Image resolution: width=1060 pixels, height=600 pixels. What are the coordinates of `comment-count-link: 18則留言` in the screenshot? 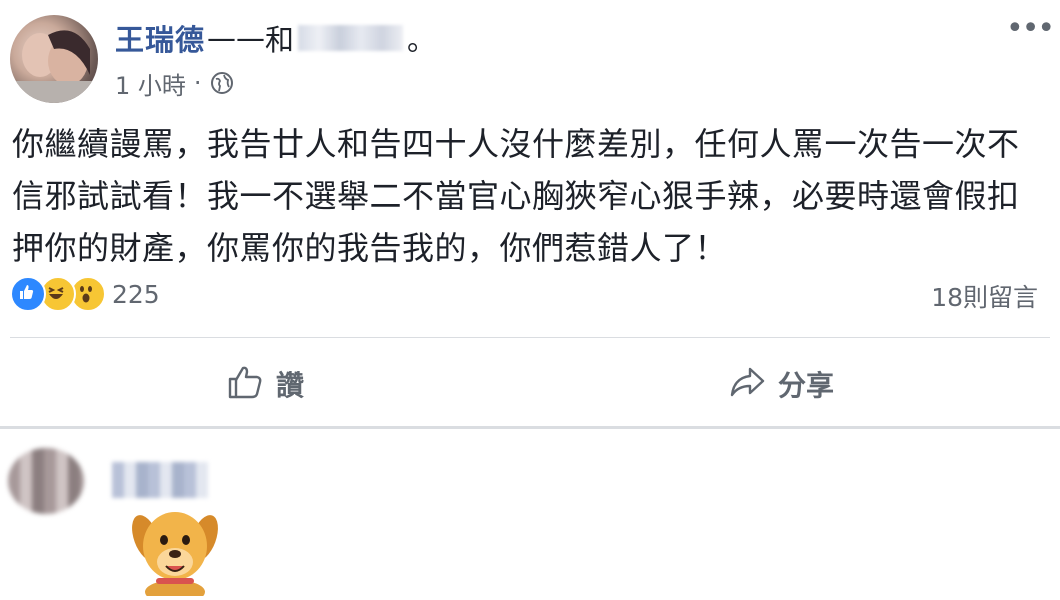 It's located at (984, 296).